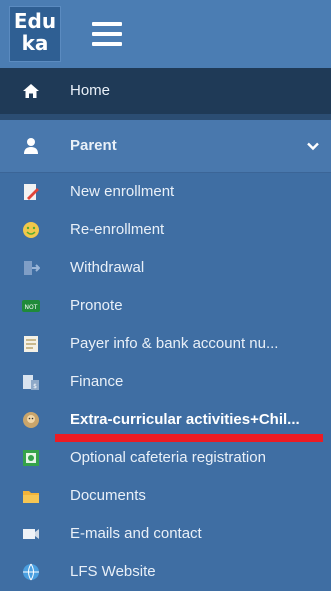 The image size is (331, 591). What do you see at coordinates (165, 230) in the screenshot?
I see `sidebar-item-re-enrollment: Re-enrollment` at bounding box center [165, 230].